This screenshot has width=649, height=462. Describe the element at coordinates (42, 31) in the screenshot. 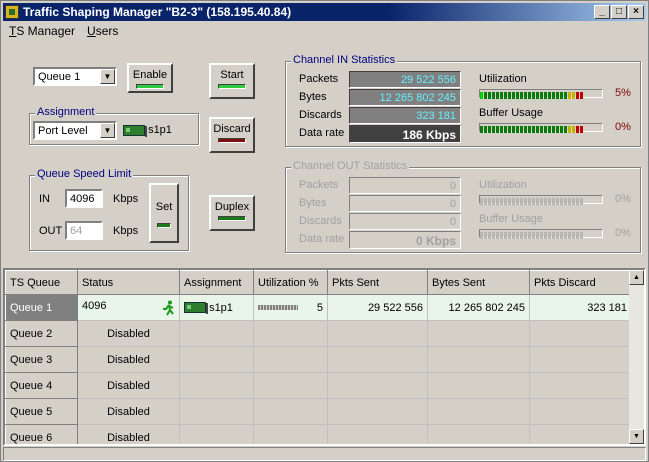

I see `menu-ts-manager: TS Manager` at that location.